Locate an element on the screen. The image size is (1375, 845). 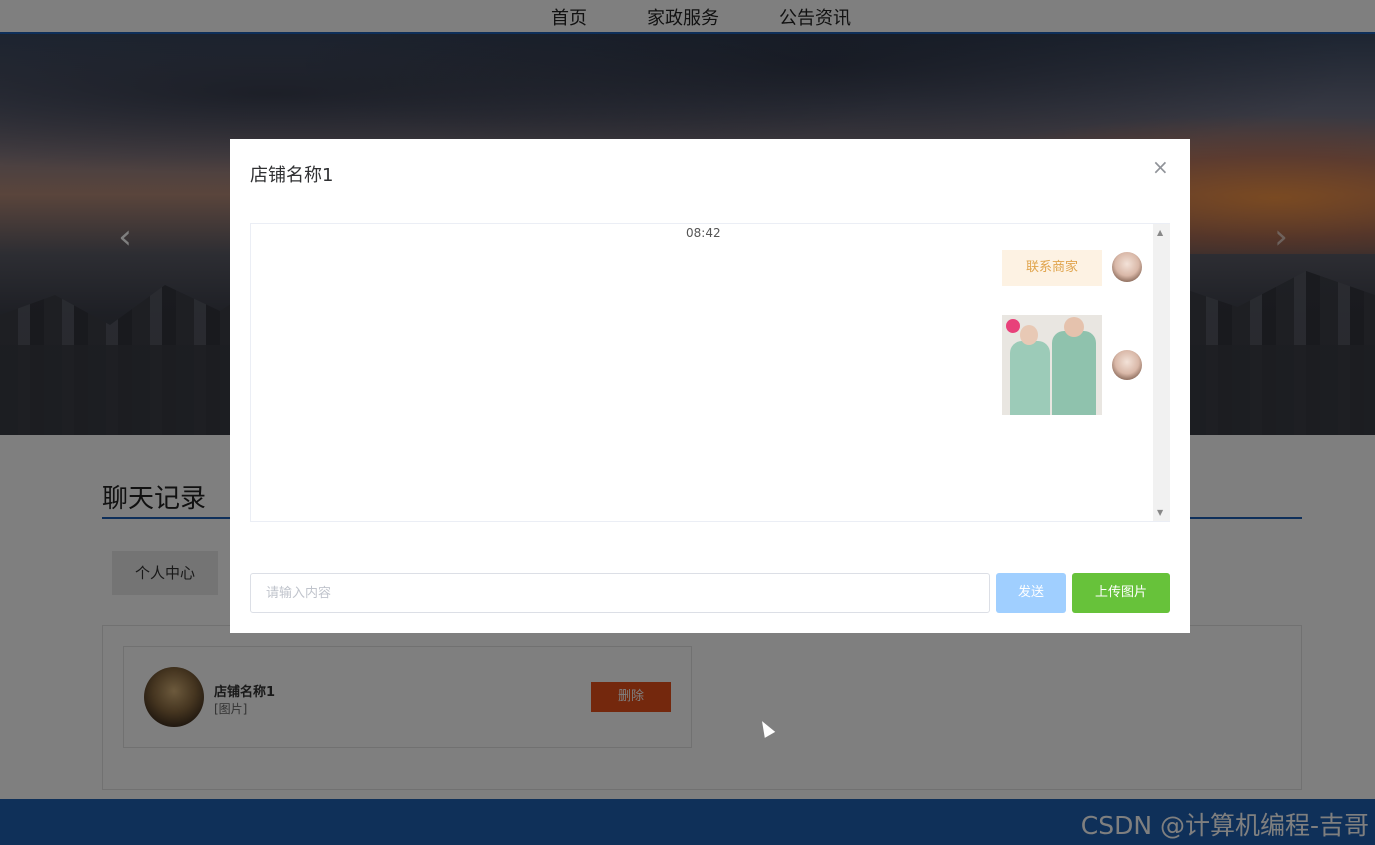
message-input is located at coordinates (620, 593).